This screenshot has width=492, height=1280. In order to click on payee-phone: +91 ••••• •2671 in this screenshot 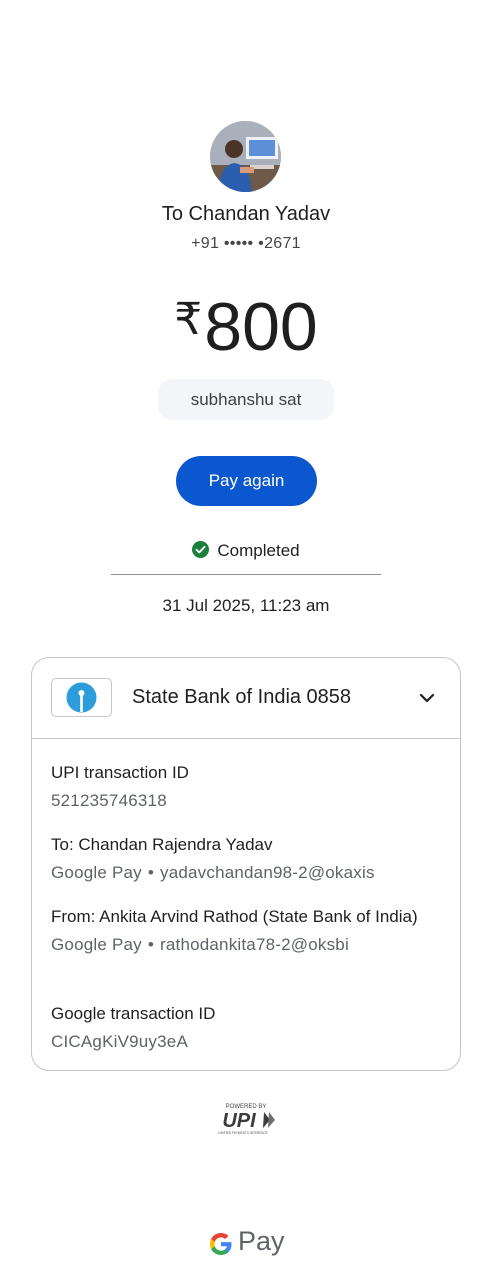, I will do `click(246, 243)`.